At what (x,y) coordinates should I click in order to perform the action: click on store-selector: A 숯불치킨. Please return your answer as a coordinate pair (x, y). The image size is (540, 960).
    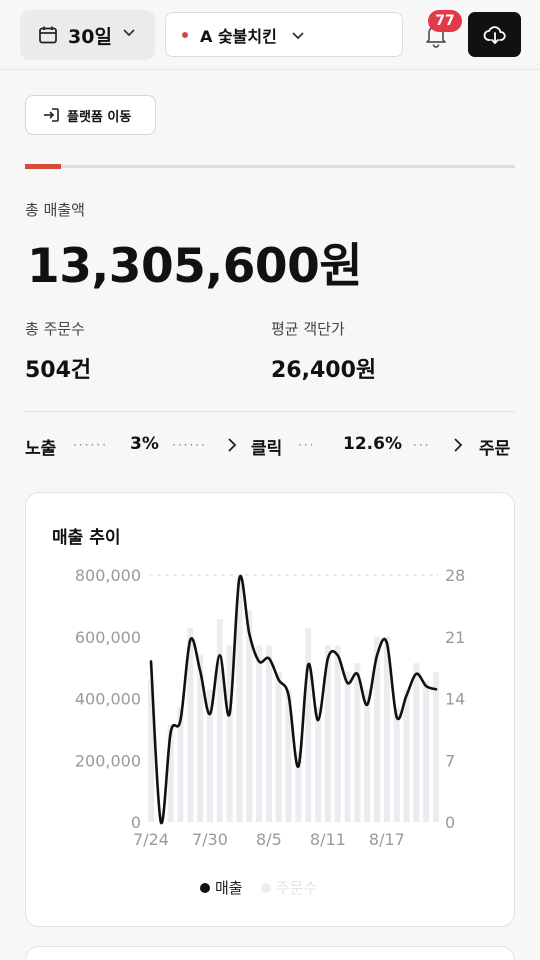
    Looking at the image, I should click on (284, 34).